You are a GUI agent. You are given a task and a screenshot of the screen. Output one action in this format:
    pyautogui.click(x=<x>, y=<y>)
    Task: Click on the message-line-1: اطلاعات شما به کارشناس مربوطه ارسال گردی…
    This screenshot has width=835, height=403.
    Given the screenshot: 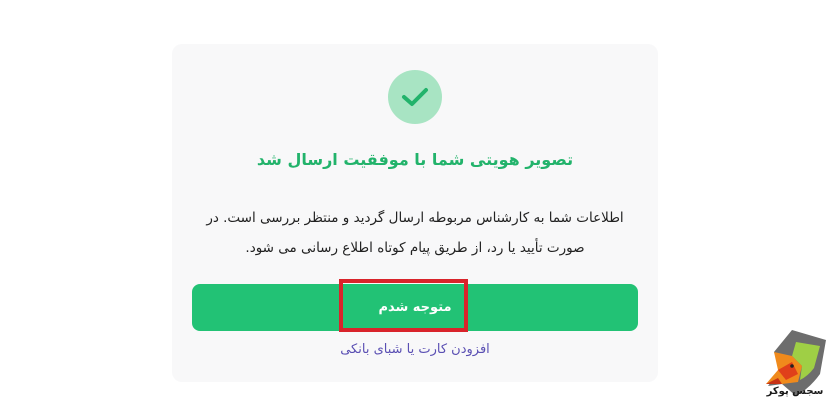 What is the action you would take?
    pyautogui.click(x=415, y=218)
    